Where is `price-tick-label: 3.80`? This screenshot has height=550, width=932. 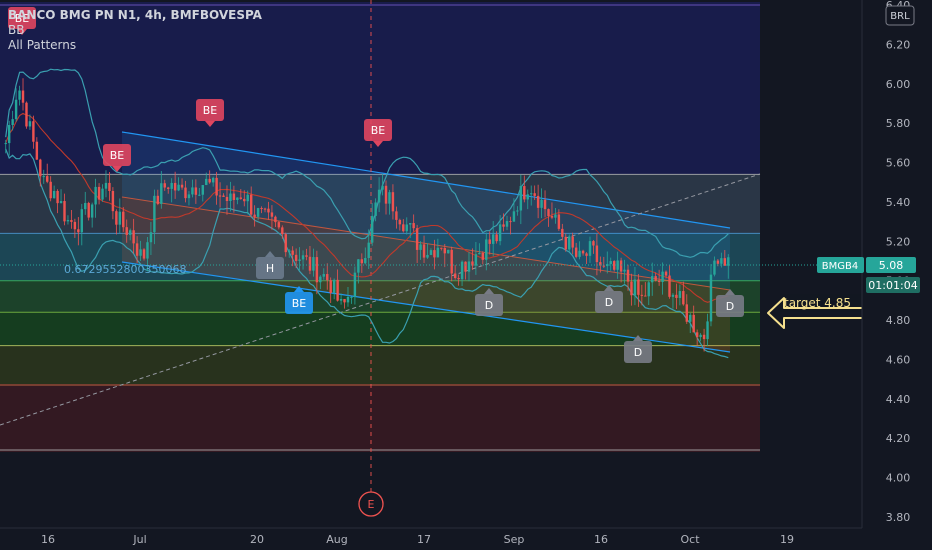 price-tick-label: 3.80 is located at coordinates (898, 517).